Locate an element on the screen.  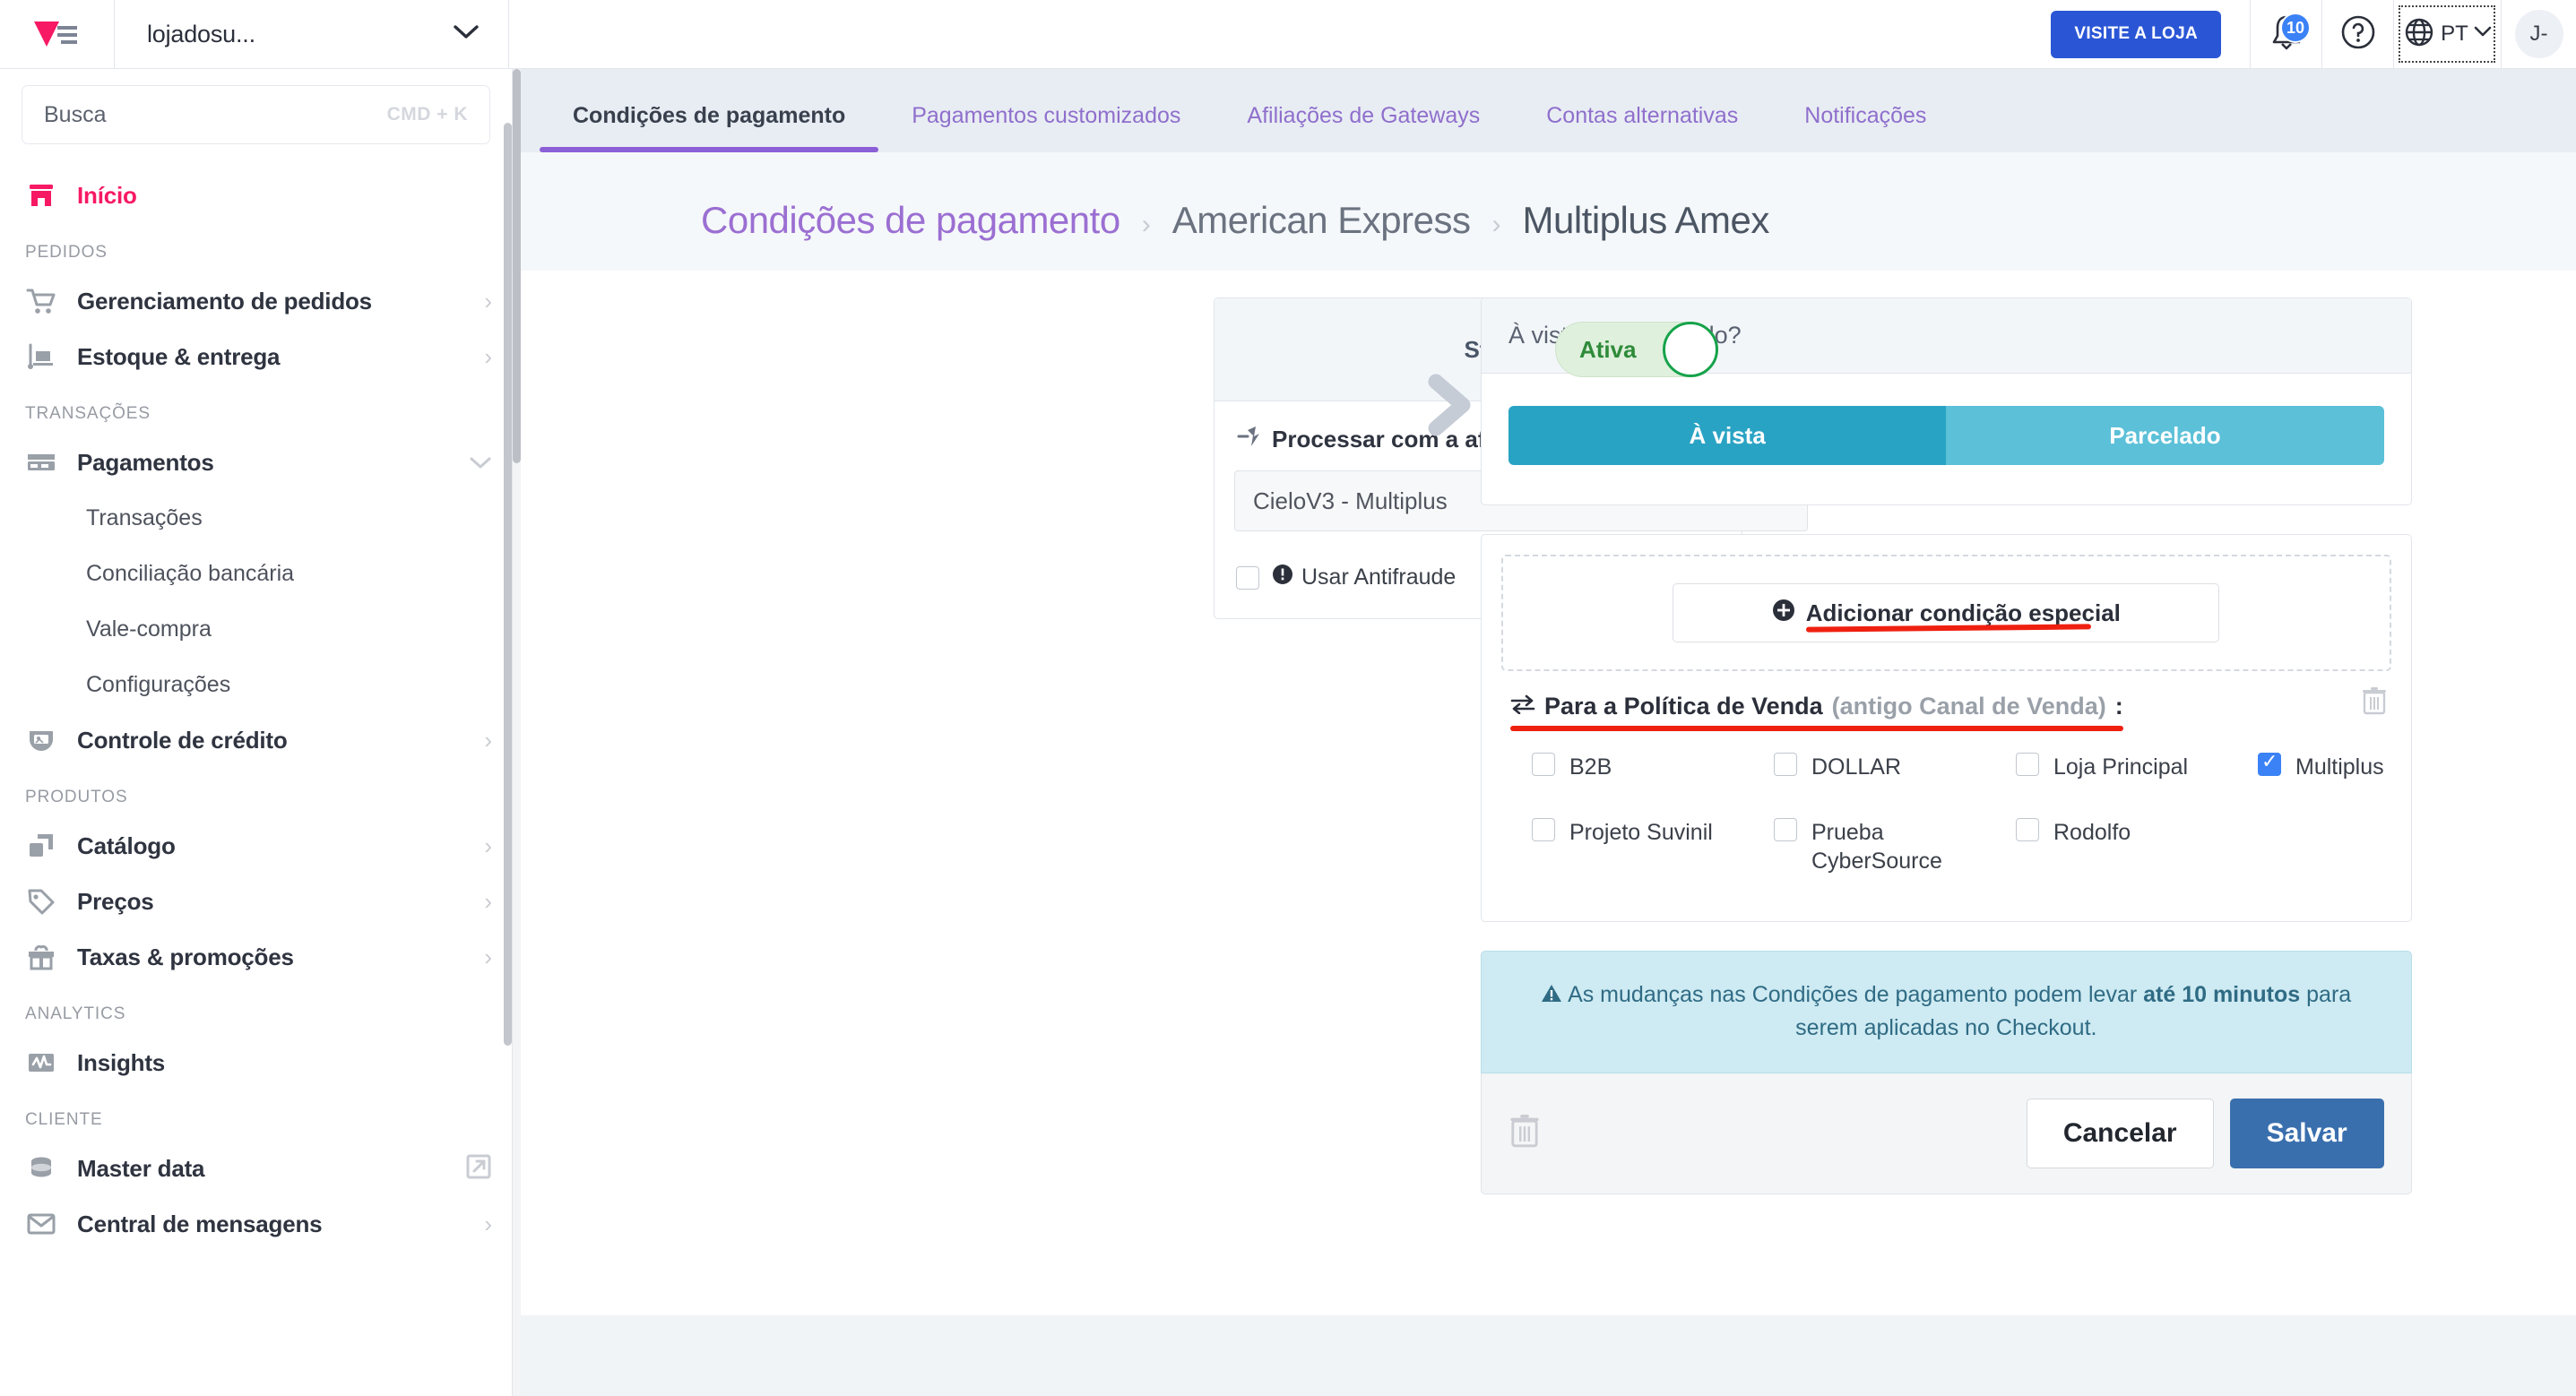
language-code: PT is located at coordinates (2454, 34).